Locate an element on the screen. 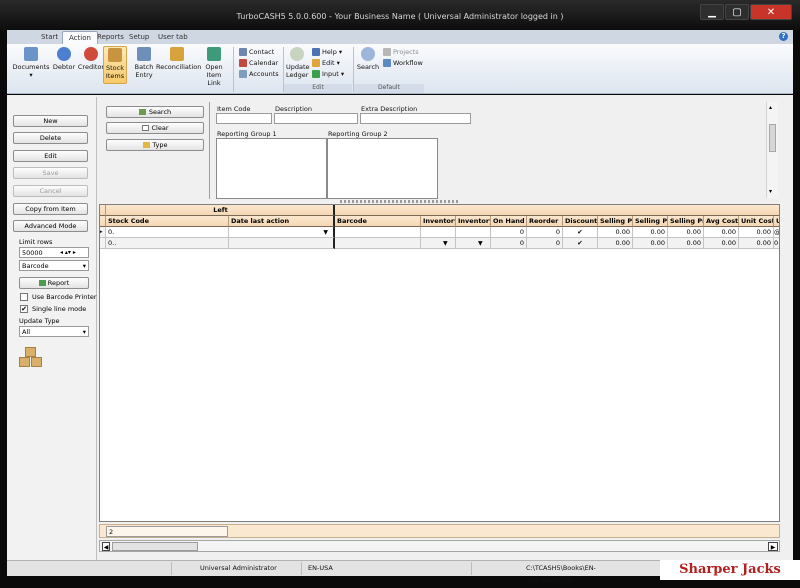 The height and width of the screenshot is (588, 800). description-input is located at coordinates (316, 118).